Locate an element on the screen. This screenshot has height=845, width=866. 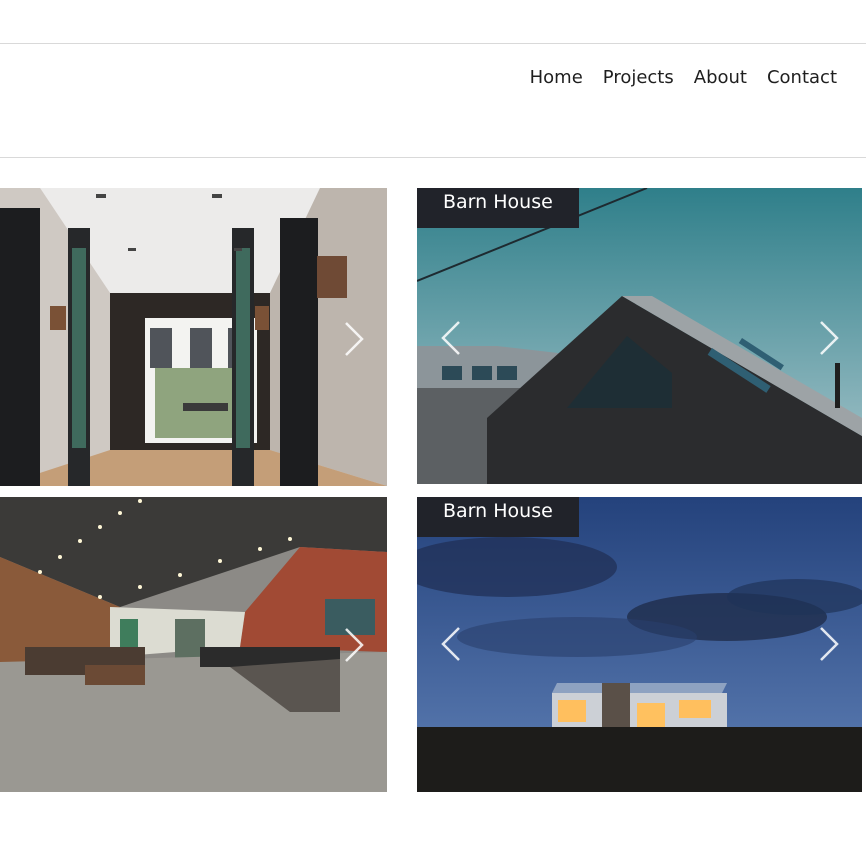
header-bottom-divider is located at coordinates (433, 157).